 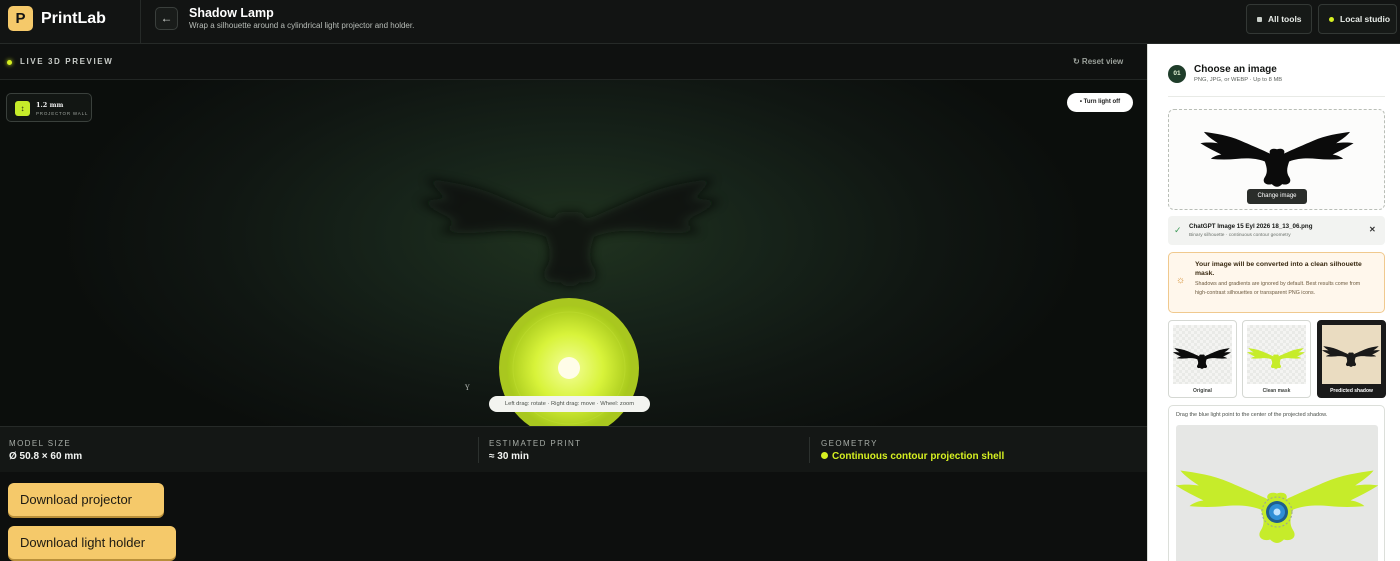 What do you see at coordinates (50, 105) in the screenshot?
I see `wall-thickness-value: 1.2 mm` at bounding box center [50, 105].